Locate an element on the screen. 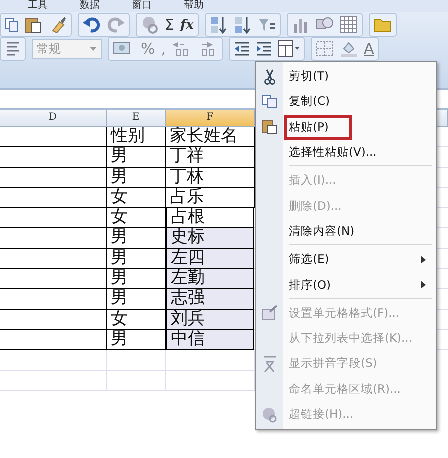 This screenshot has height=458, width=448. scissors-icon is located at coordinates (270, 76).